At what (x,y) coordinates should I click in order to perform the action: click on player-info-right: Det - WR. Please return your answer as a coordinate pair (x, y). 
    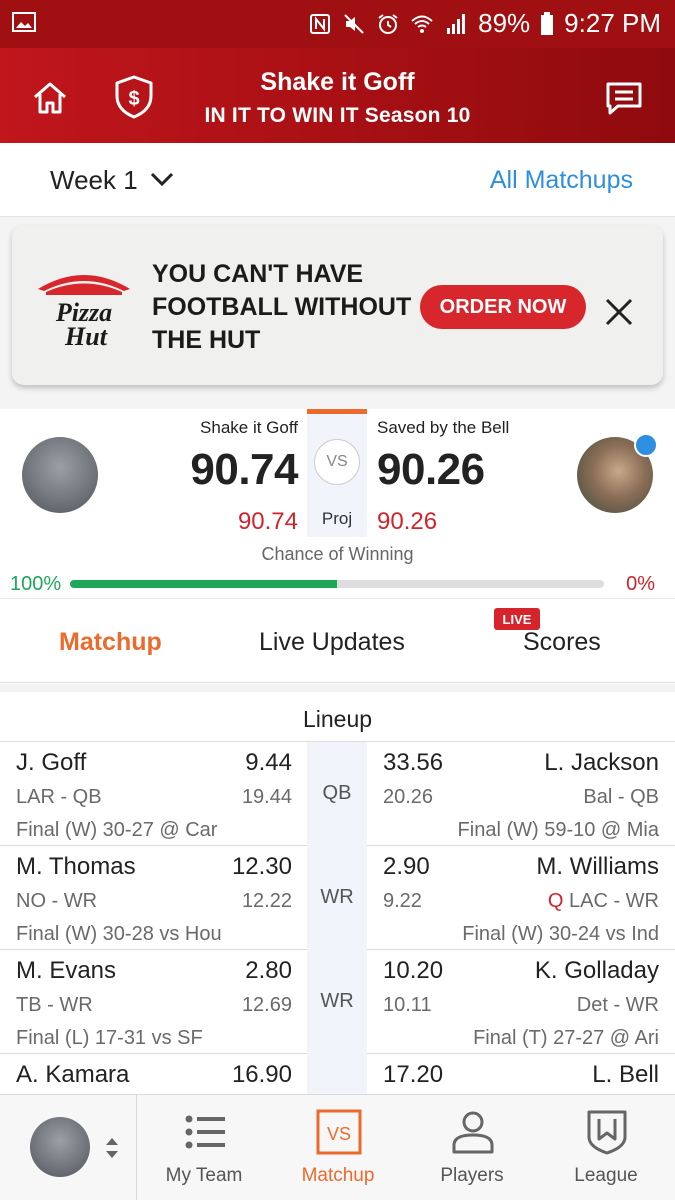
    Looking at the image, I should click on (617, 1005).